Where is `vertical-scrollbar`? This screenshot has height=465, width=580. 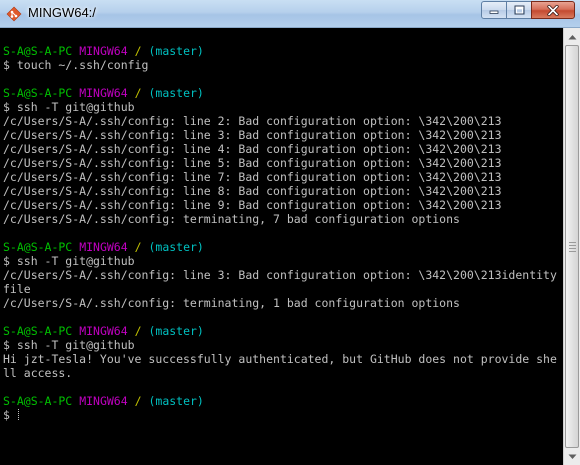 vertical-scrollbar is located at coordinates (571, 246).